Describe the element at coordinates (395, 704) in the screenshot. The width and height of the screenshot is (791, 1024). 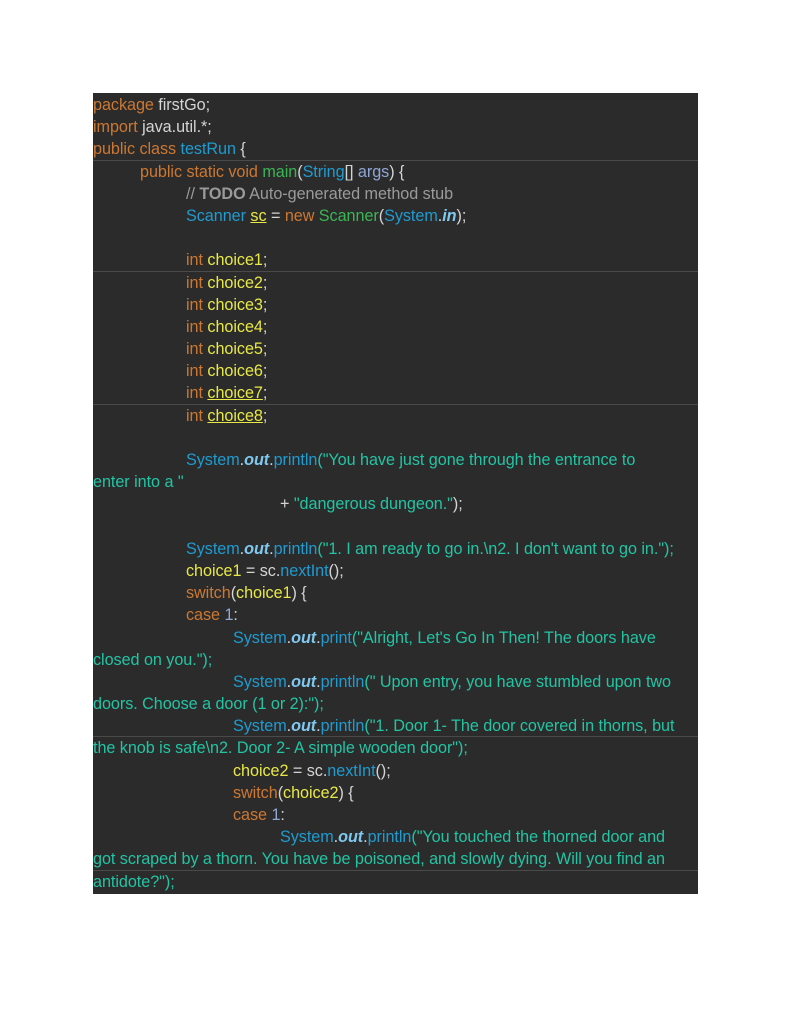
I see `code-line: doors. Choose a door (1 or 2):");` at that location.